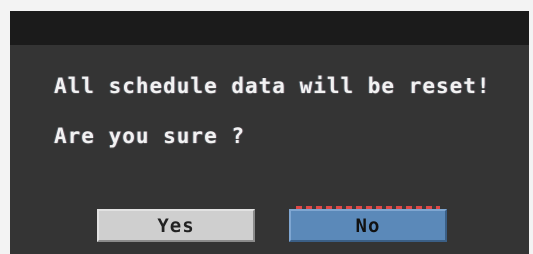 This screenshot has width=533, height=254. What do you see at coordinates (269, 28) in the screenshot?
I see `dialog-title-bar` at bounding box center [269, 28].